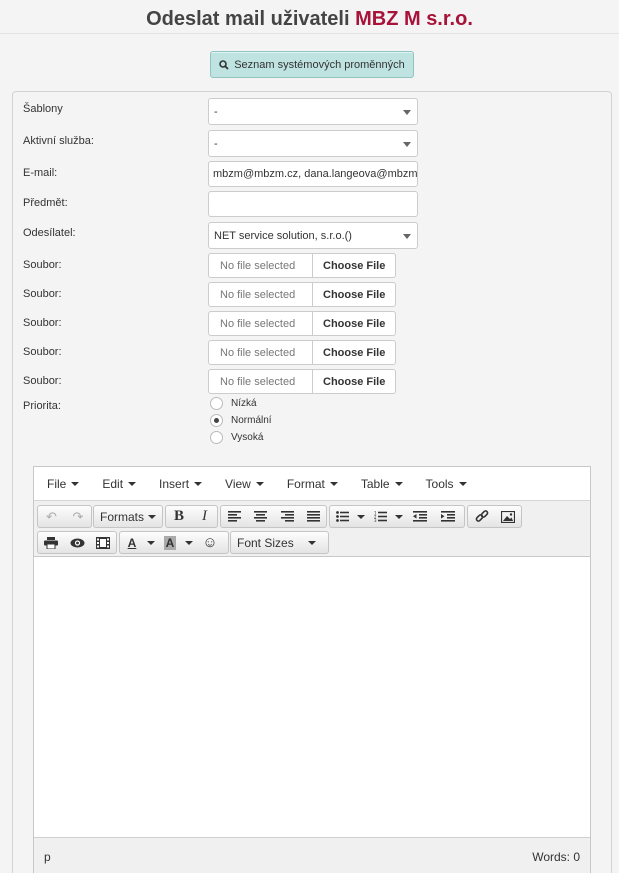 The width and height of the screenshot is (619, 873). What do you see at coordinates (216, 420) in the screenshot?
I see `radio-button-selected` at bounding box center [216, 420].